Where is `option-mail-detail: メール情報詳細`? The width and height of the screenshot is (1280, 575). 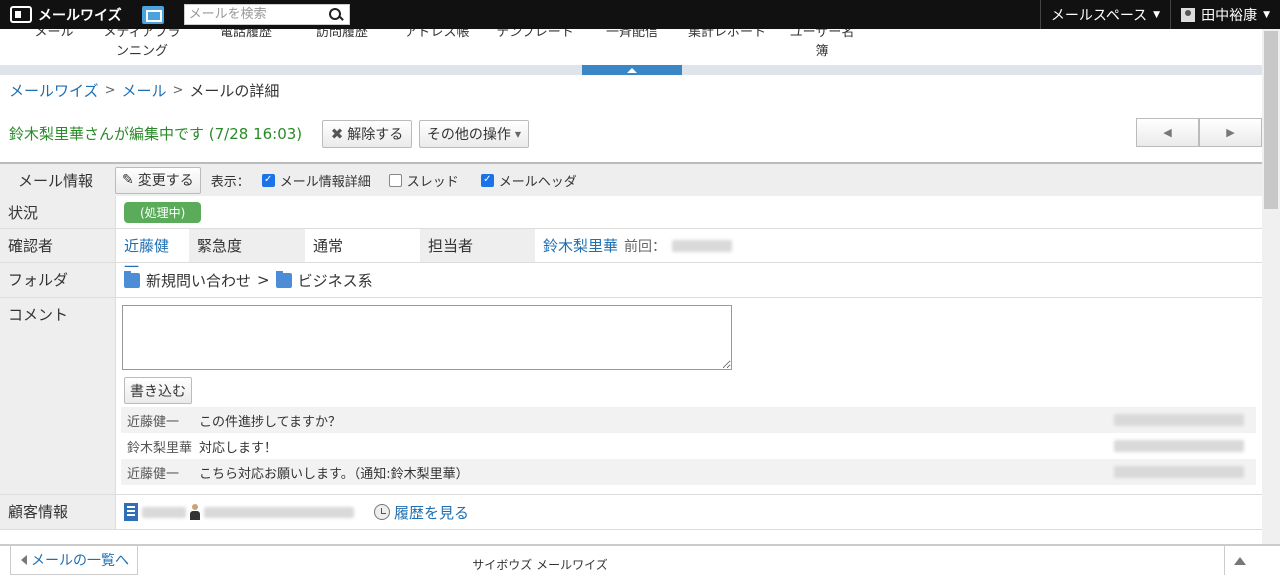 option-mail-detail: メール情報詳細 is located at coordinates (316, 180).